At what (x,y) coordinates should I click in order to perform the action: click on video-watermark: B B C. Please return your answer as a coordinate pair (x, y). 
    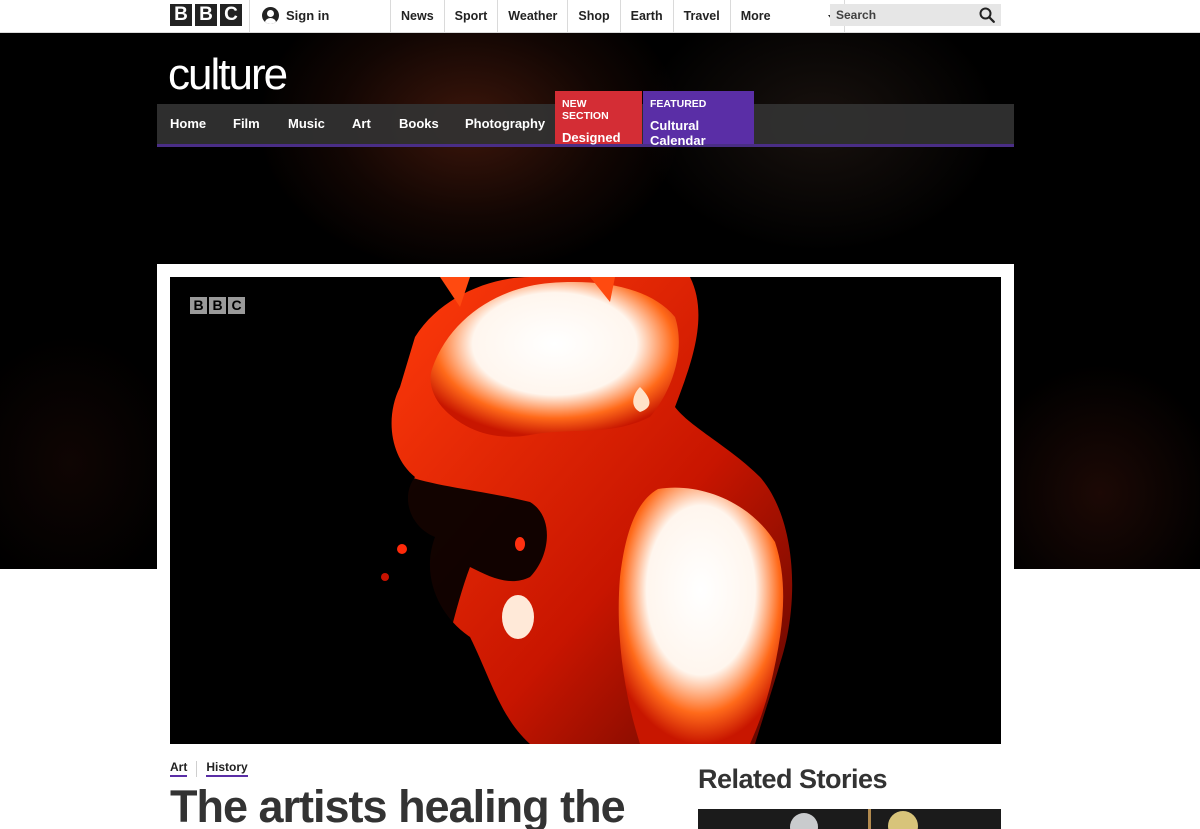
    Looking at the image, I should click on (217, 305).